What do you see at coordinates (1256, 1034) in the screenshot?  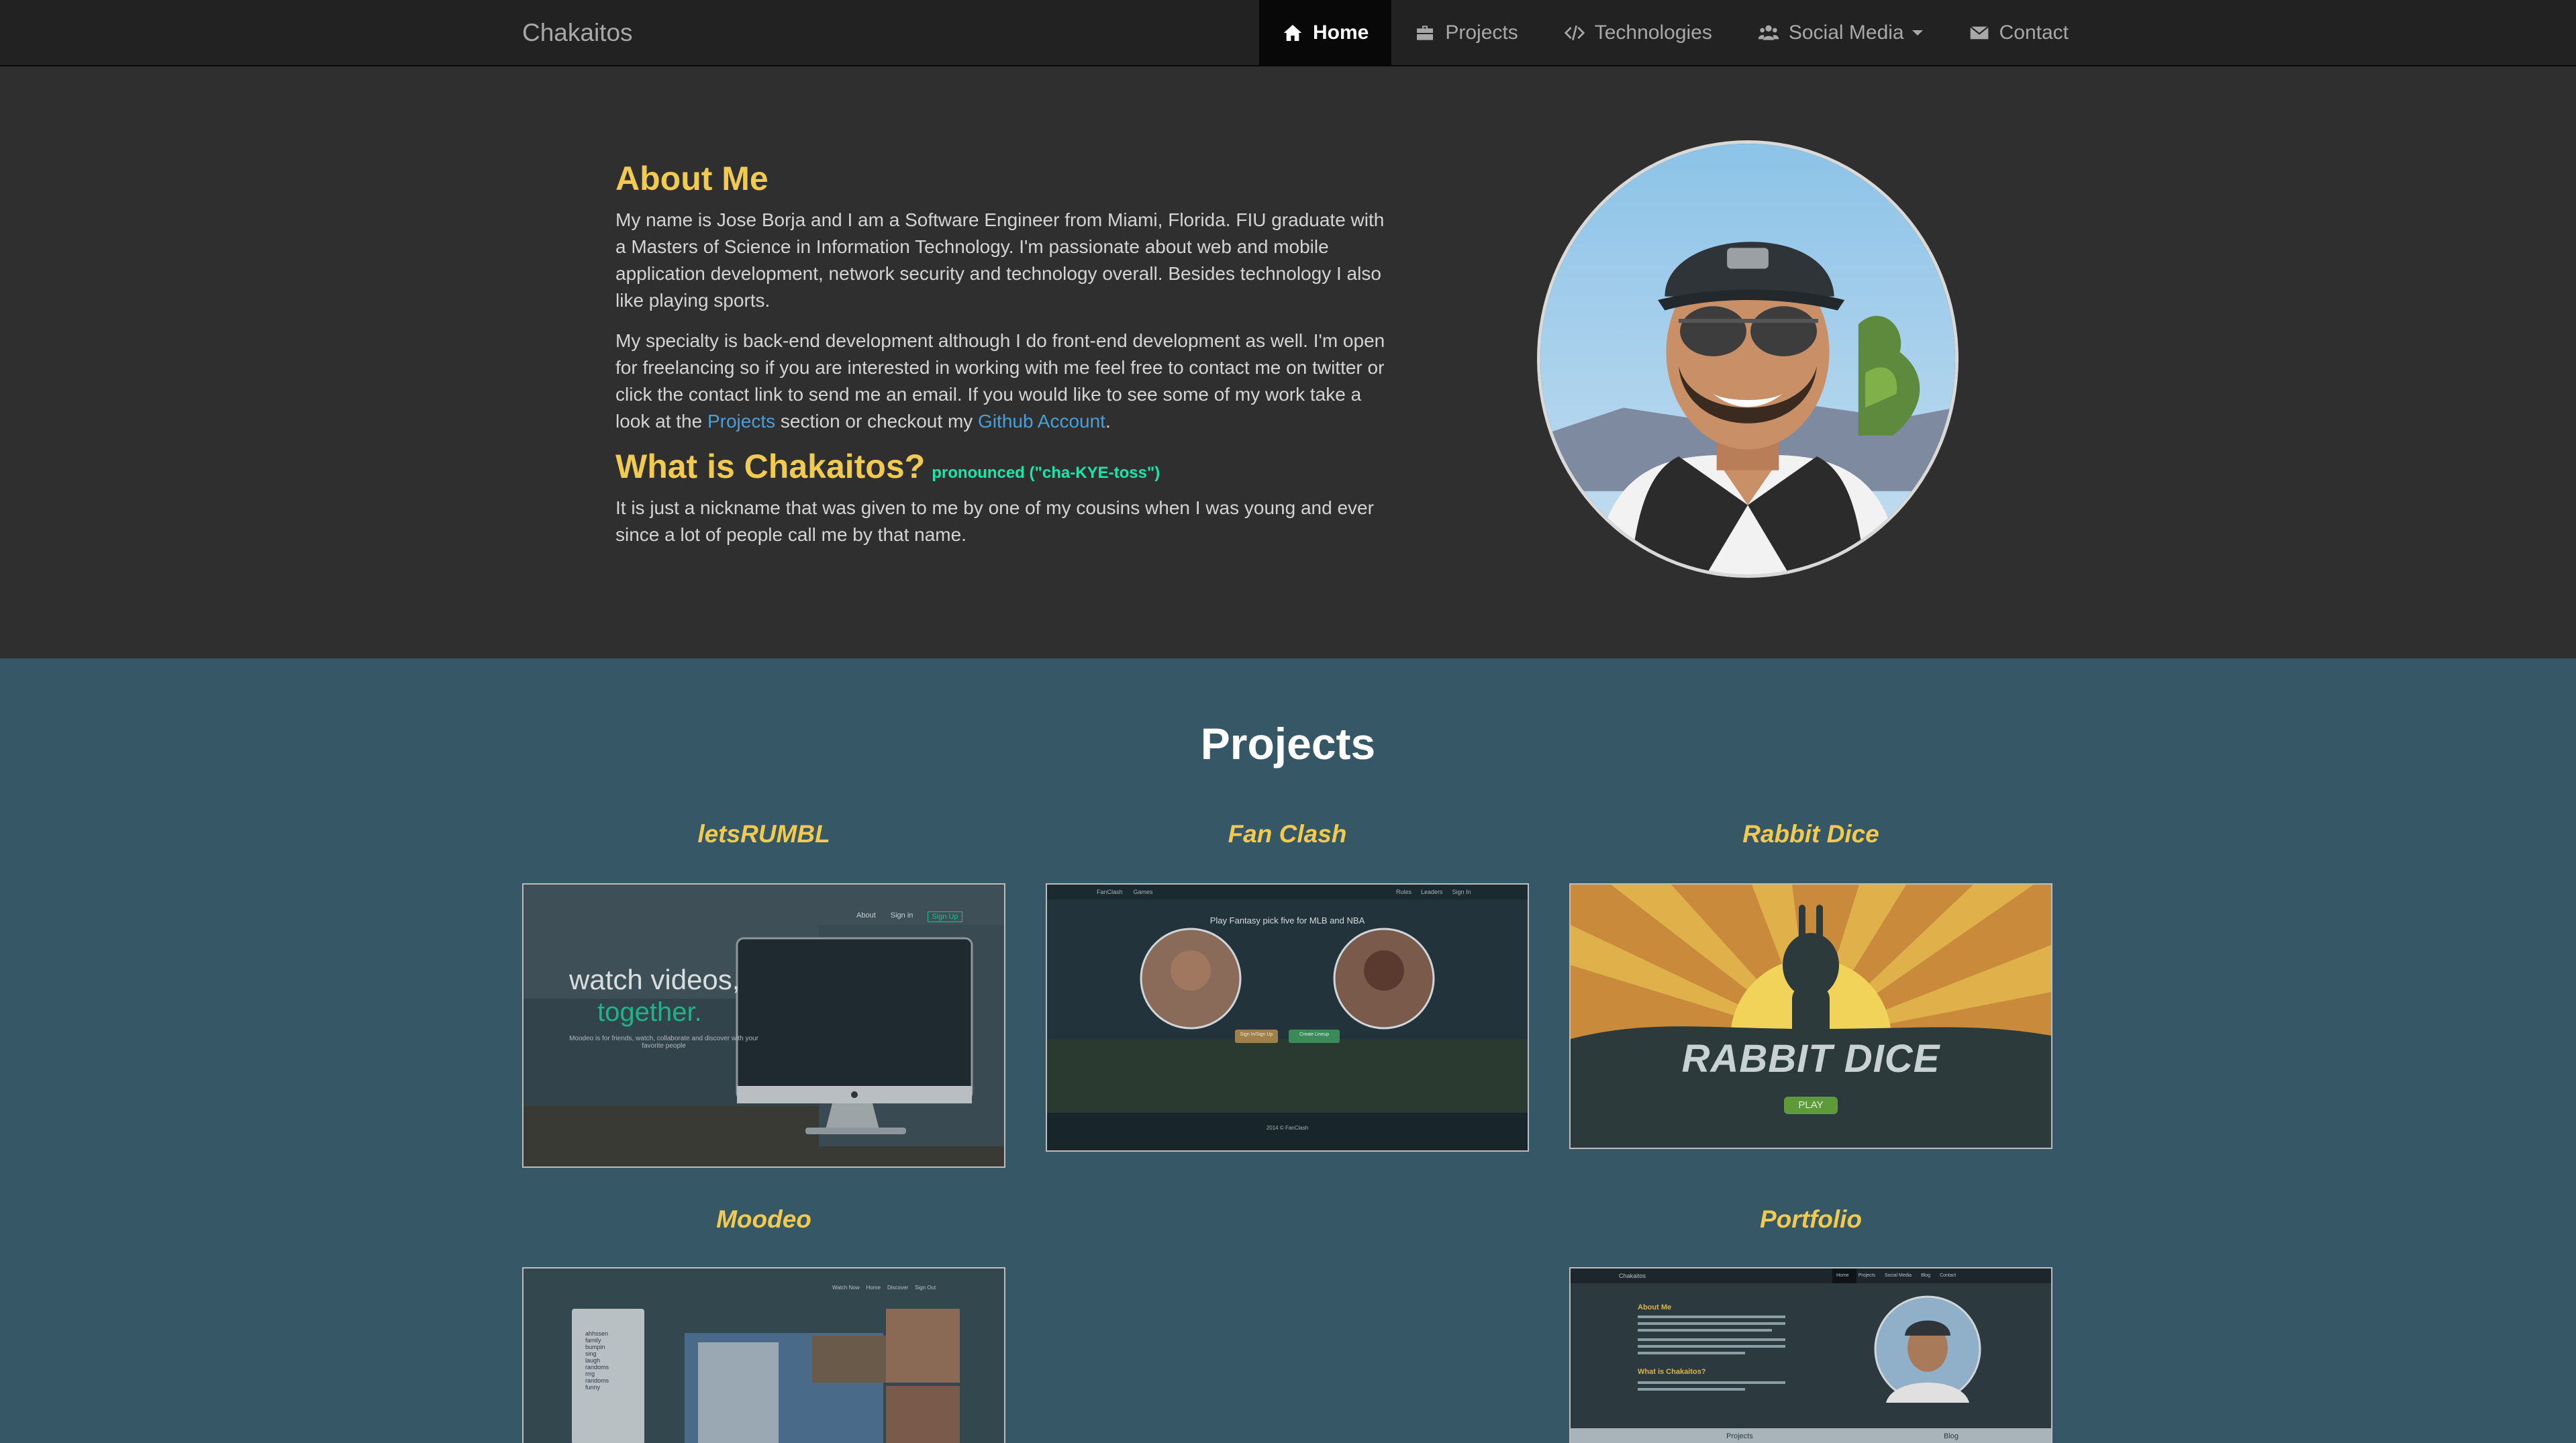 I see `fan-clash-thumb-btn1: Sign In/Sign Up` at bounding box center [1256, 1034].